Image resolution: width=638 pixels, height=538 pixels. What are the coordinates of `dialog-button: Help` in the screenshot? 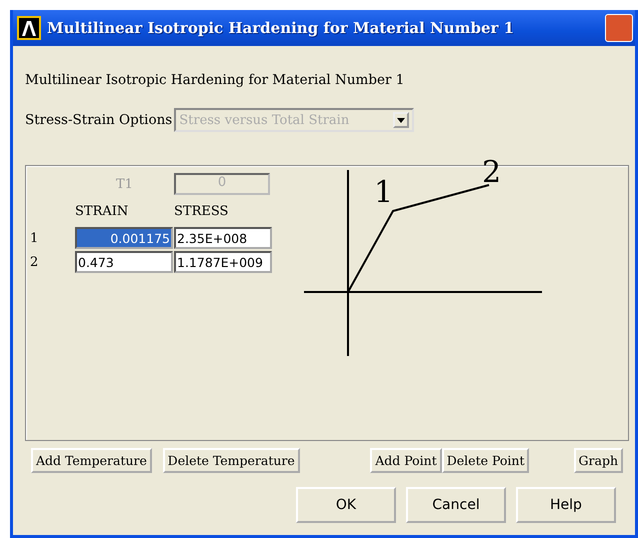 It's located at (566, 505).